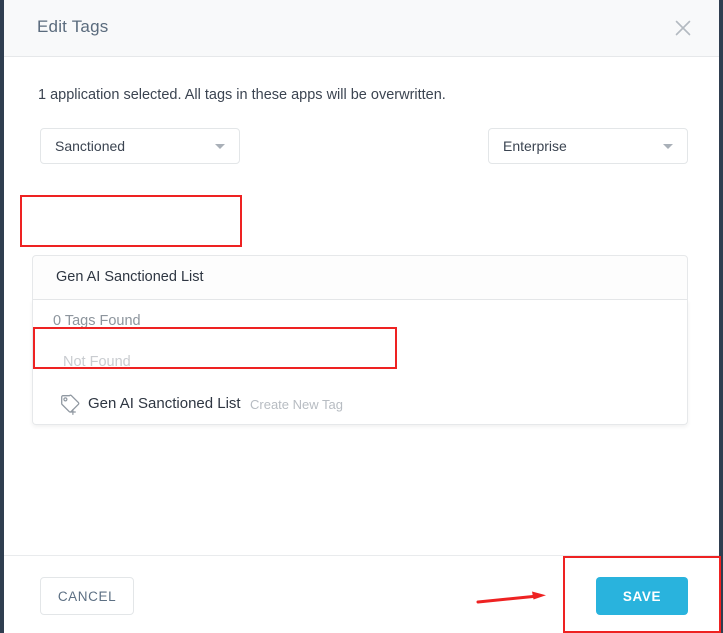  What do you see at coordinates (360, 407) in the screenshot?
I see `create-new-tag-option: Gen AI Sanctioned List Create New Tag` at bounding box center [360, 407].